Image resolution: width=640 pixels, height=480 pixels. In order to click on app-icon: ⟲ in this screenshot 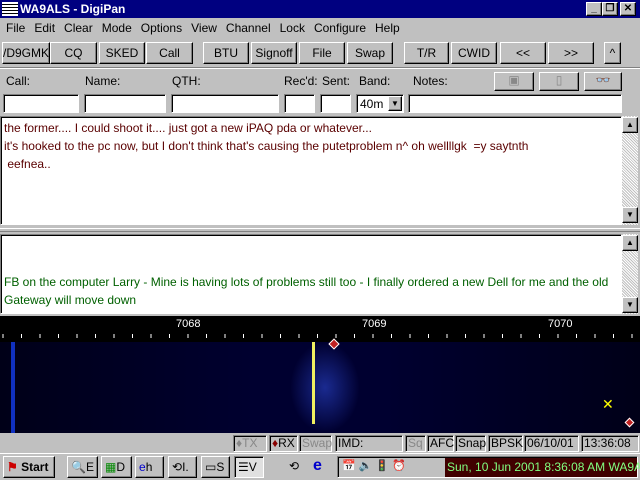, I will do `click(177, 467)`.